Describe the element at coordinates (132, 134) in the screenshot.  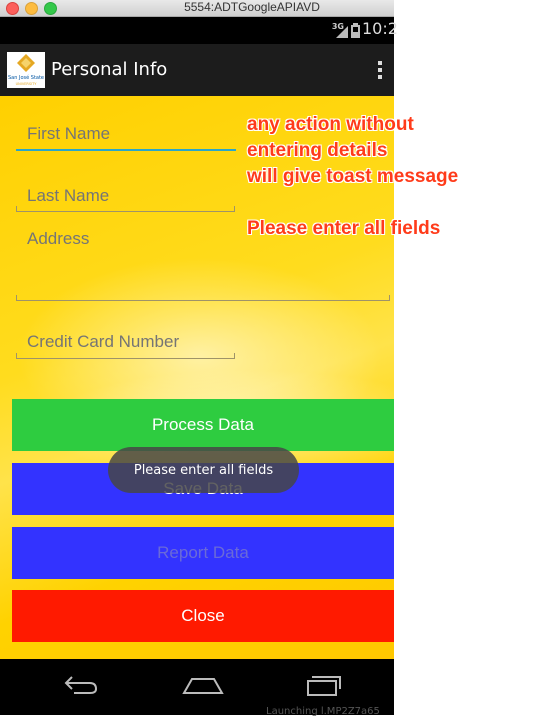
I see `first-name-input` at that location.